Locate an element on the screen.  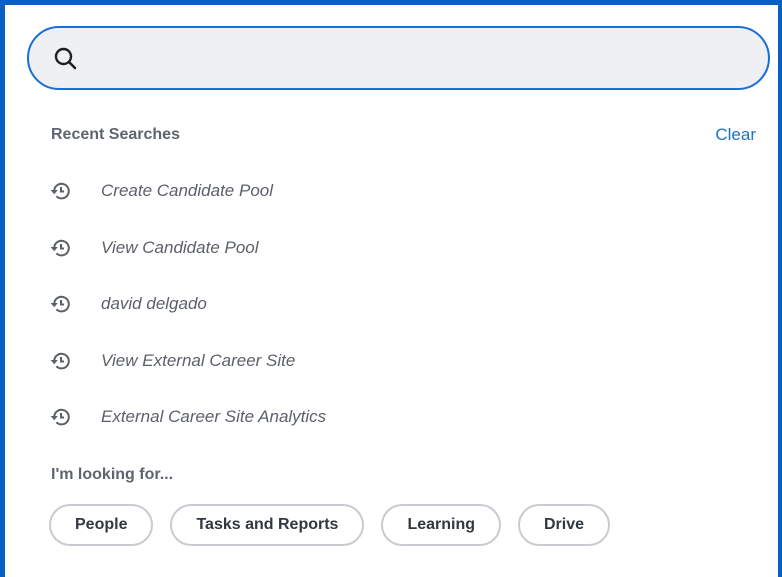
chip-tasks-and-reports: Tasks and Reports is located at coordinates (267, 525).